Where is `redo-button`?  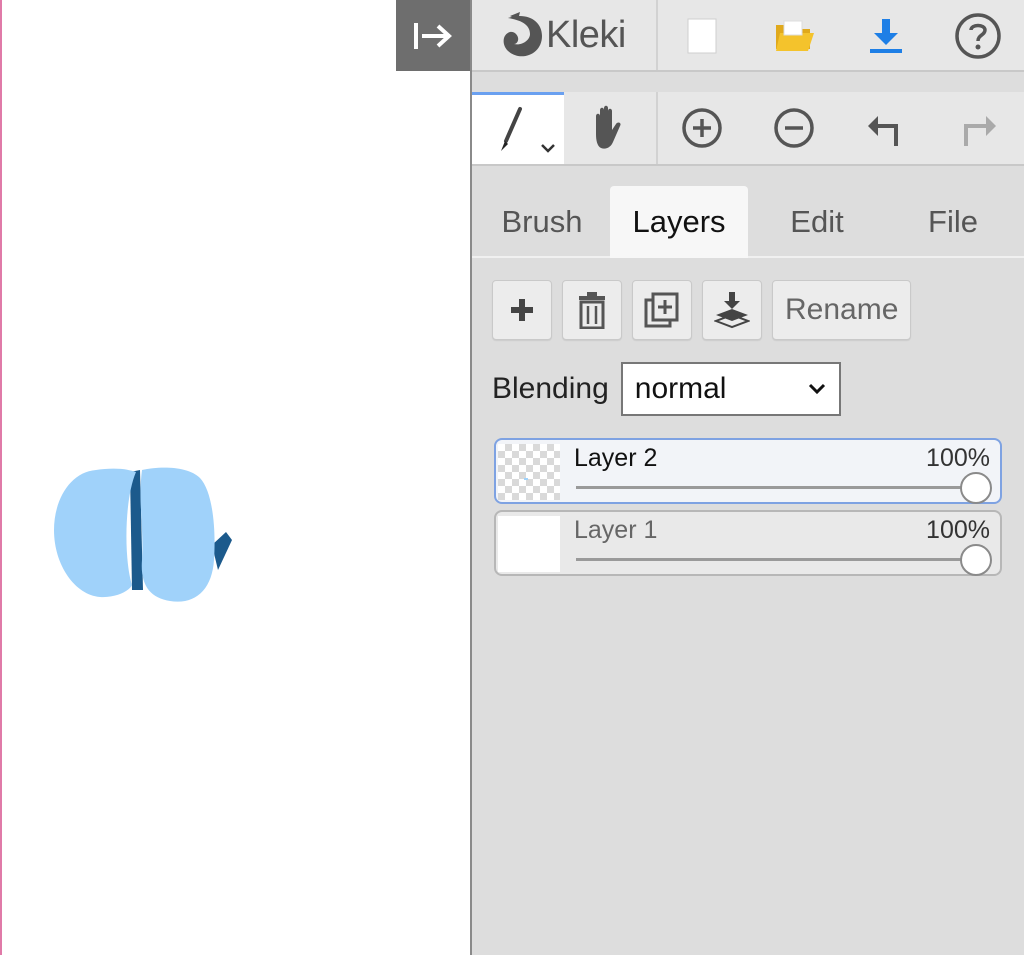
redo-button is located at coordinates (978, 128).